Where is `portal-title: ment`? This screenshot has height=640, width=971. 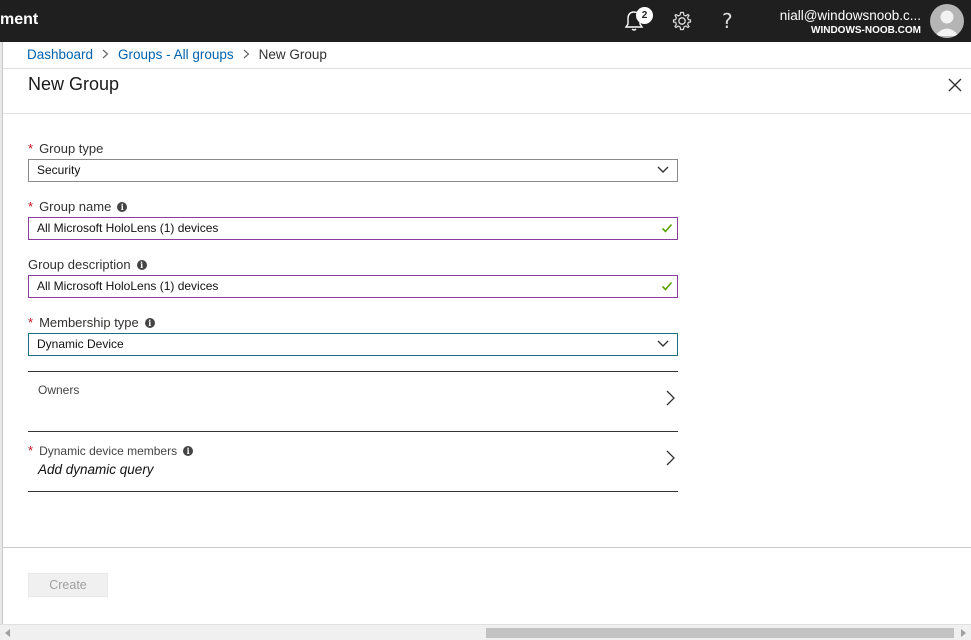
portal-title: ment is located at coordinates (19, 19).